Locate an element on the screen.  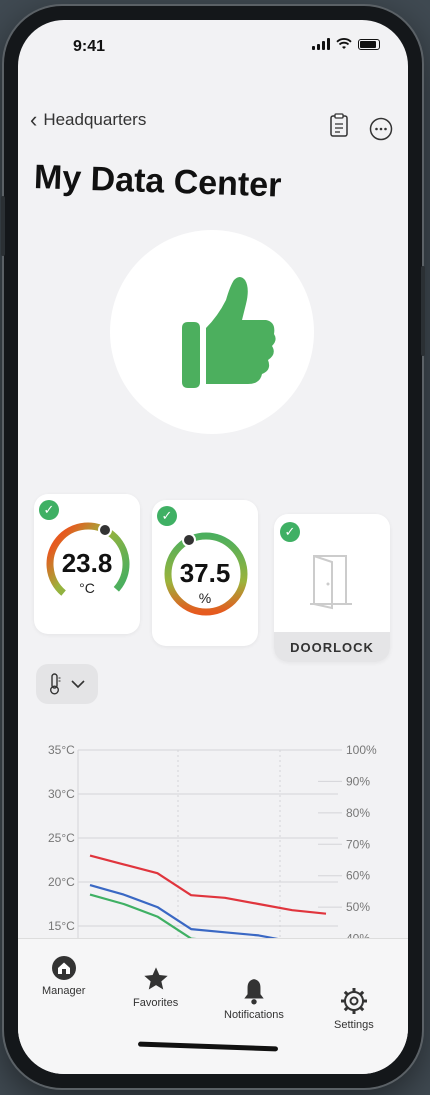
tab-manager: Manager is located at coordinates (63, 976).